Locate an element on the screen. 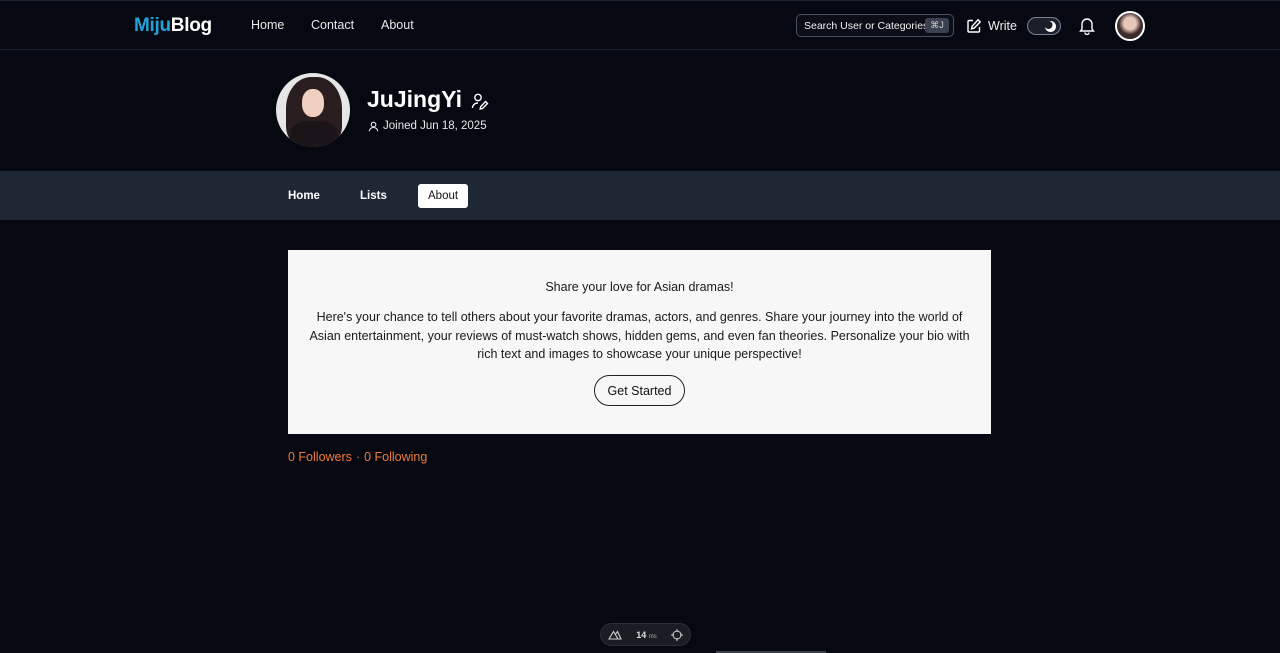 This screenshot has height=653, width=1280. get-started-button: Get Started is located at coordinates (639, 390).